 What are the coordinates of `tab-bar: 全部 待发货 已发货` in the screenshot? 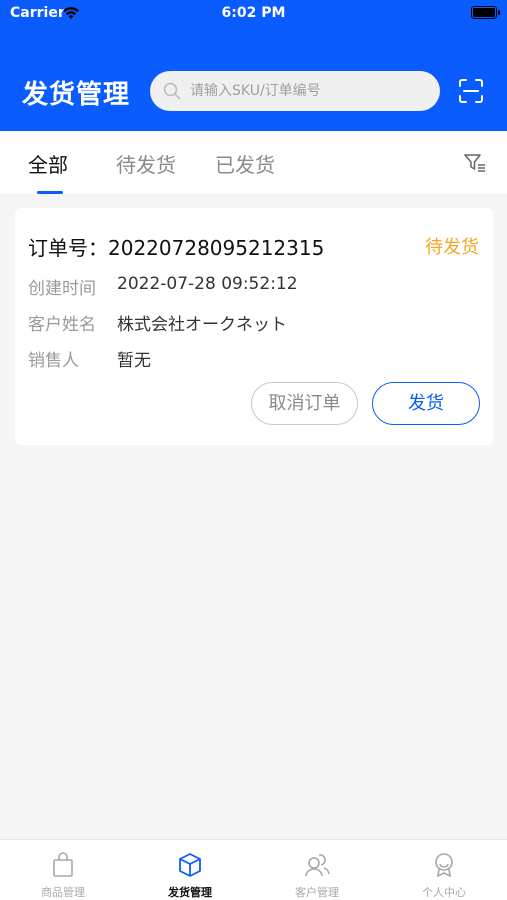 It's located at (253, 162).